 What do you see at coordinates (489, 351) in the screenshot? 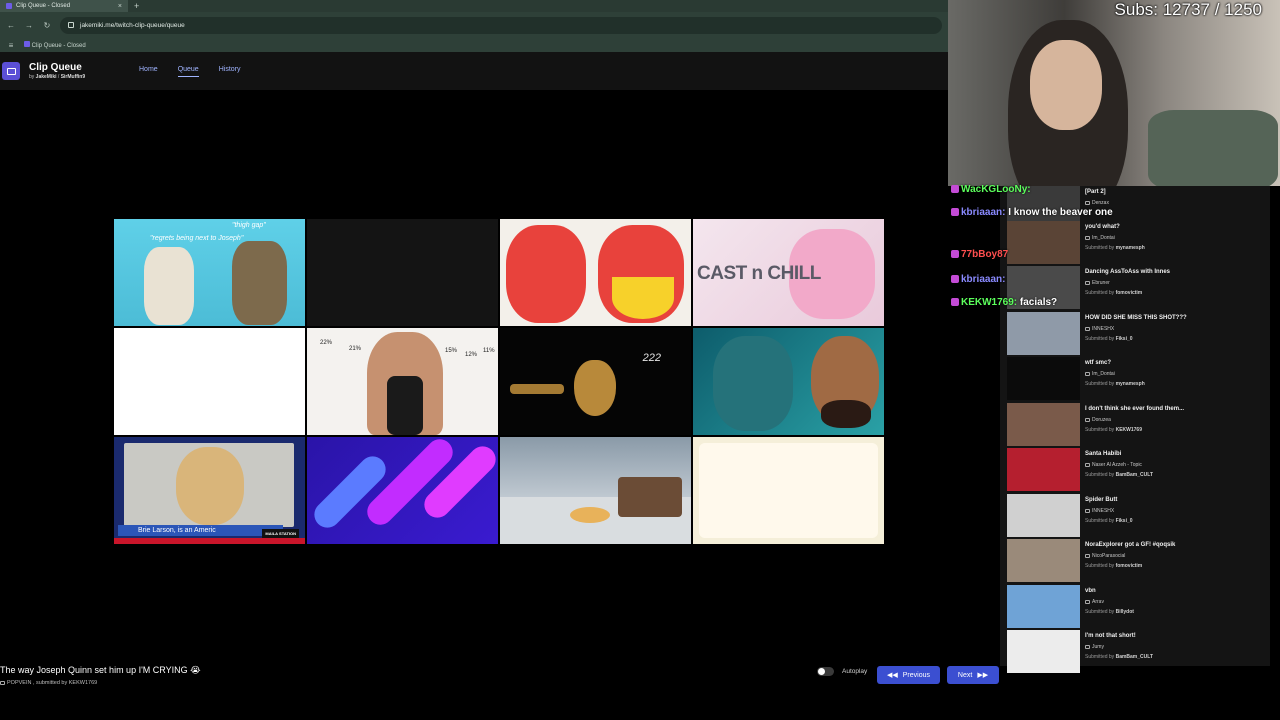
I see `thumb-caption: 11%` at bounding box center [489, 351].